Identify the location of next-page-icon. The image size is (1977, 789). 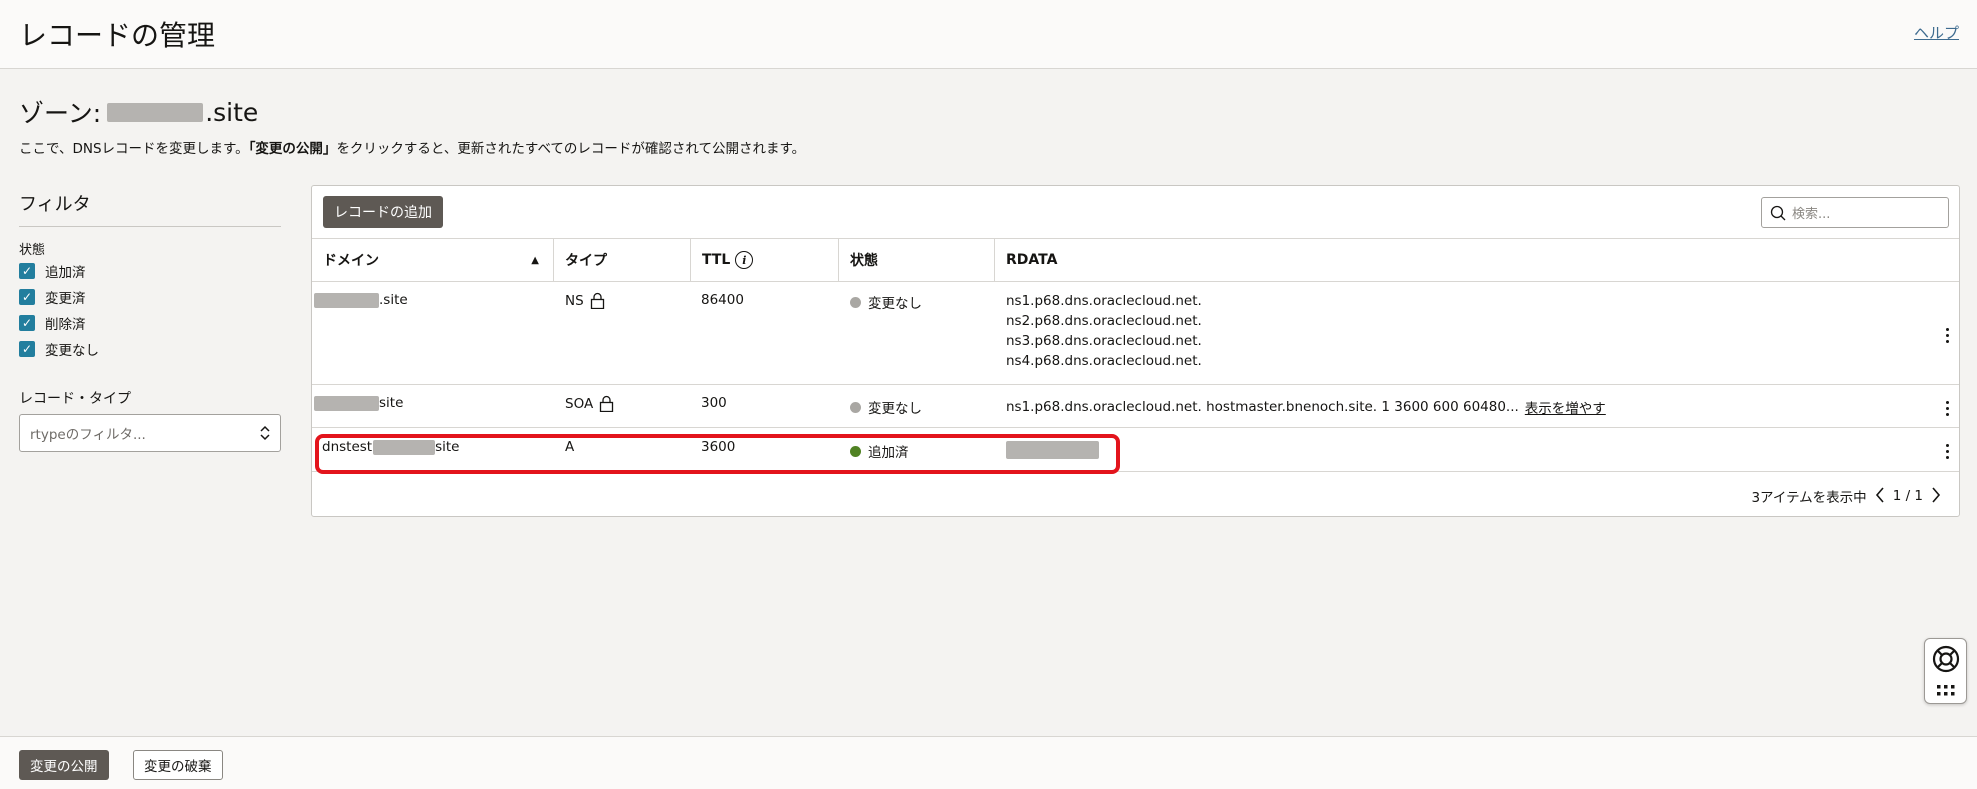
(1936, 496).